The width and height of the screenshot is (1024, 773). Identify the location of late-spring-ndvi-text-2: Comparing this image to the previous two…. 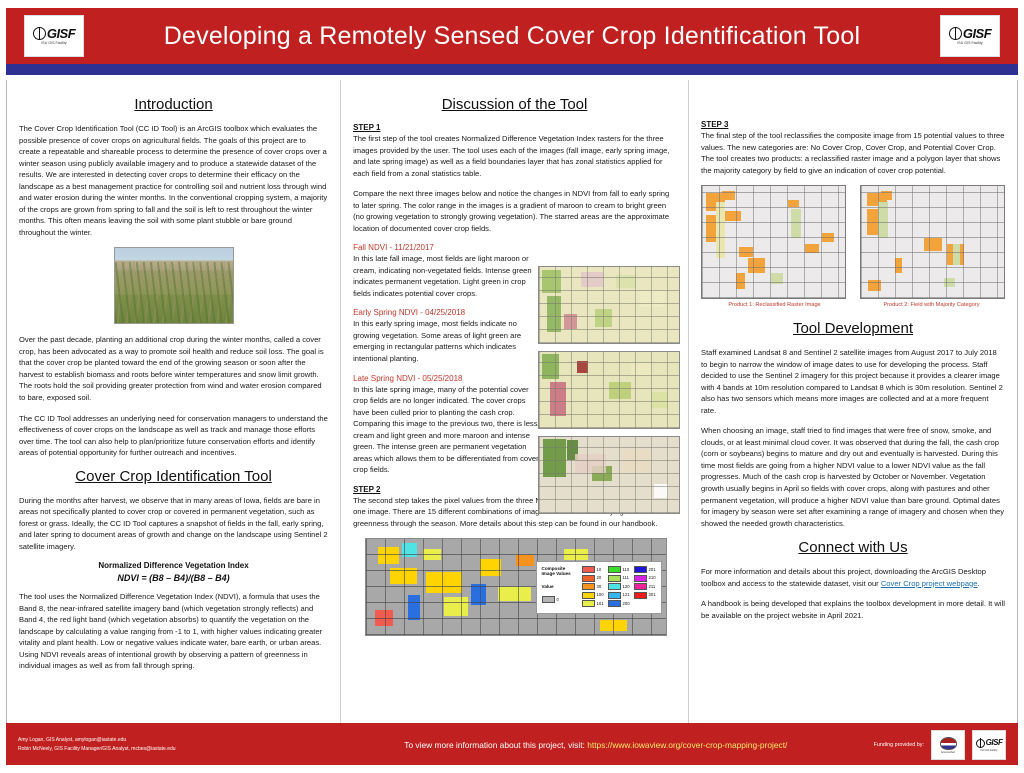
(446, 447).